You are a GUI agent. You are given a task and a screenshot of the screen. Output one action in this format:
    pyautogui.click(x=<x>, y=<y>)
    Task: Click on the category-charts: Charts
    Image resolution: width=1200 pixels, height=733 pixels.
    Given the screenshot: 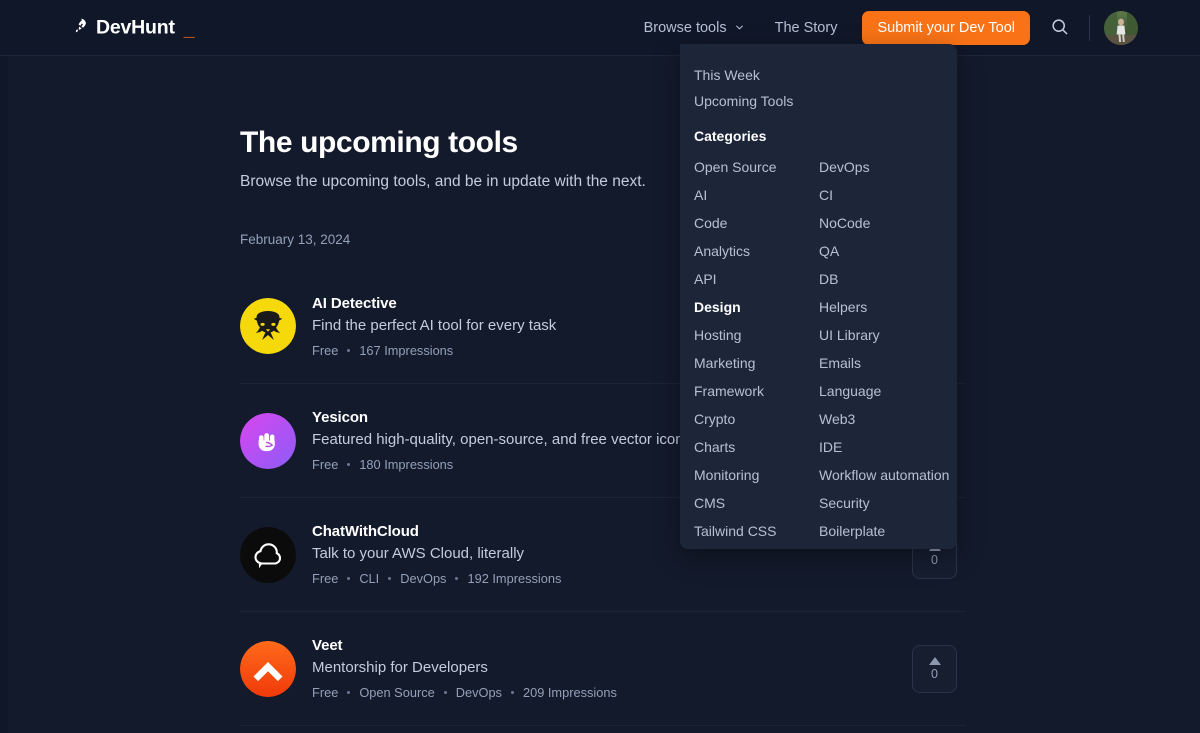 What is the action you would take?
    pyautogui.click(x=756, y=447)
    